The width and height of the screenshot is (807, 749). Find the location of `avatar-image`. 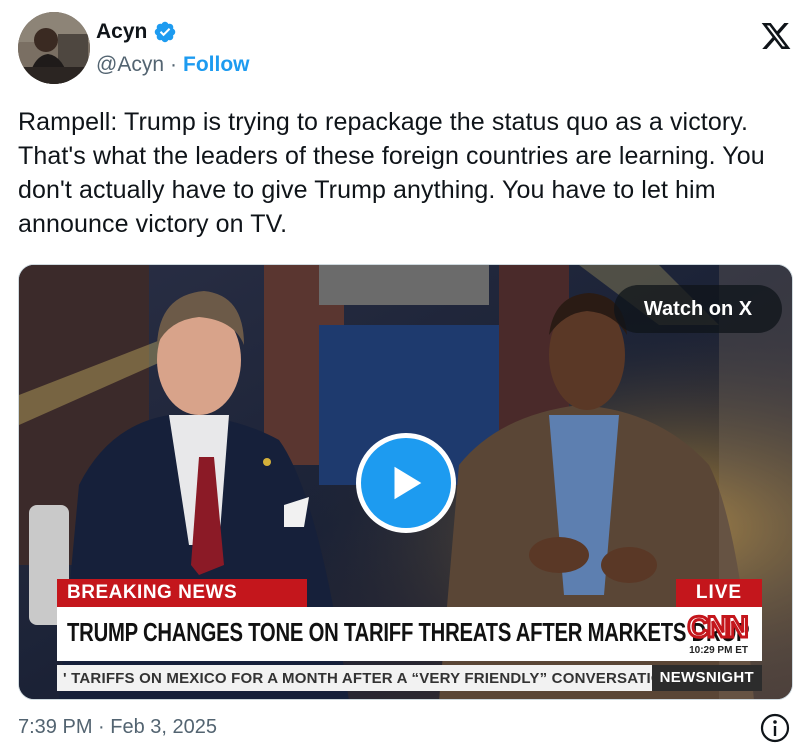

avatar-image is located at coordinates (54, 48).